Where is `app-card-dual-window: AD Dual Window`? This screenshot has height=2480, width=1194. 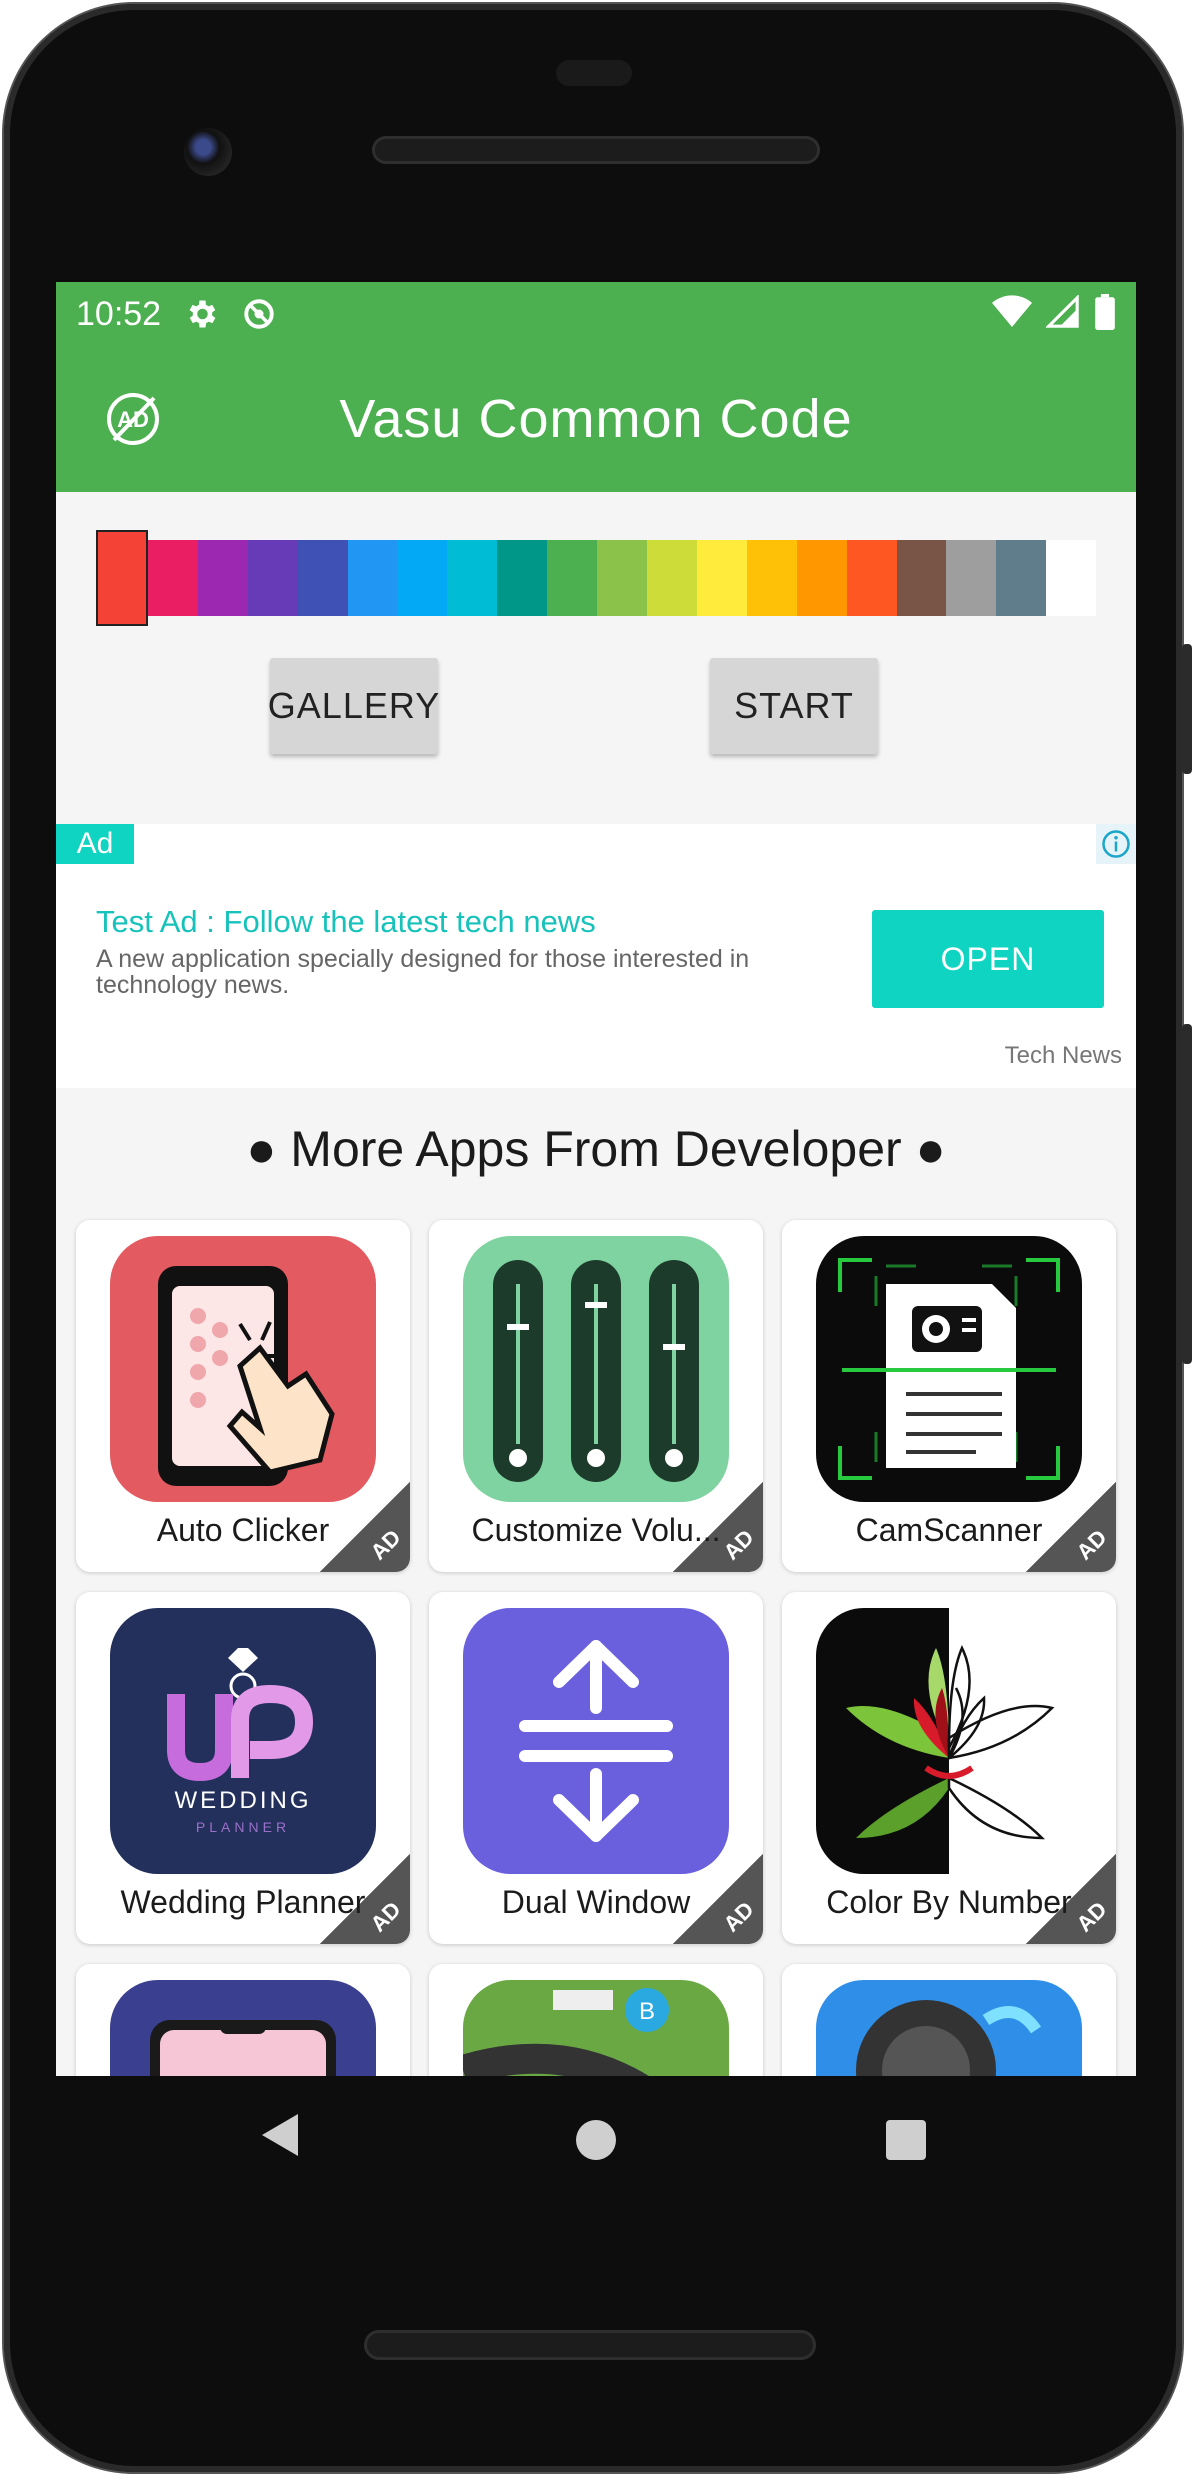
app-card-dual-window: AD Dual Window is located at coordinates (596, 1768).